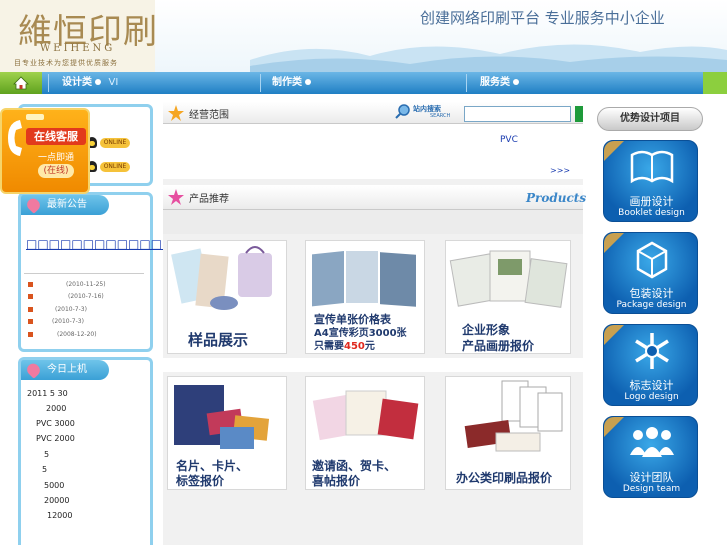 The width and height of the screenshot is (727, 545). Describe the element at coordinates (209, 115) in the screenshot. I see `scope-title: 经营范围` at that location.